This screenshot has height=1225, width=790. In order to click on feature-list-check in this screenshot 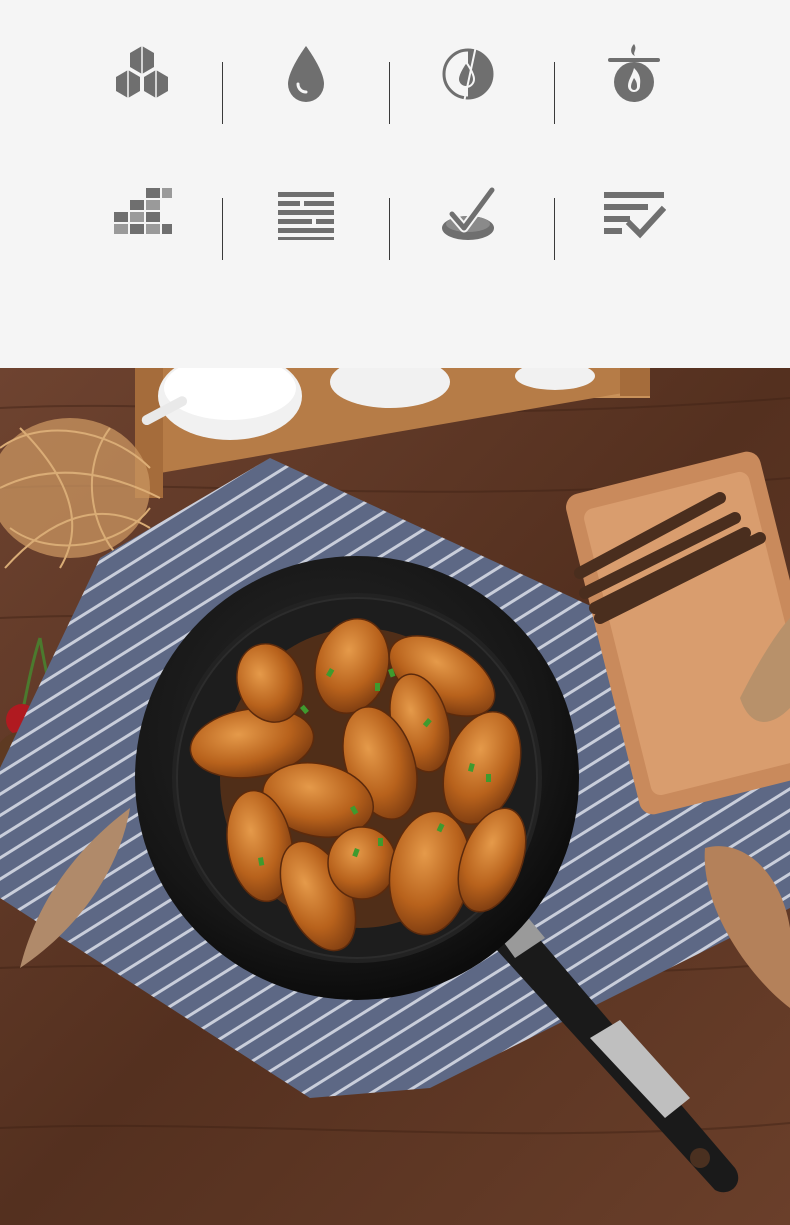, I will do `click(634, 229)`.